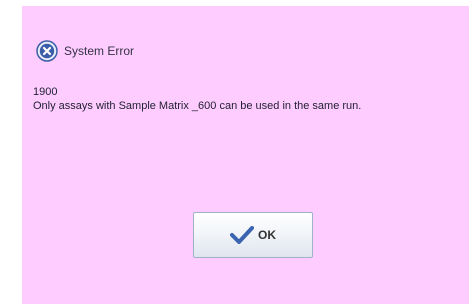 The height and width of the screenshot is (304, 469). Describe the element at coordinates (47, 51) in the screenshot. I see `error-icon` at that location.